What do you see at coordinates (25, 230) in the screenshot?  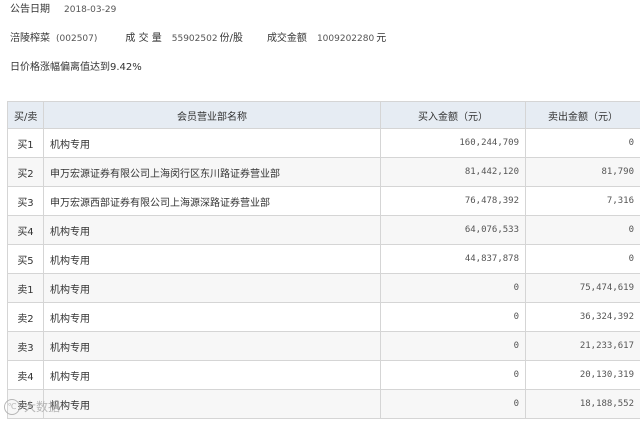 I see `row-side: 买4` at bounding box center [25, 230].